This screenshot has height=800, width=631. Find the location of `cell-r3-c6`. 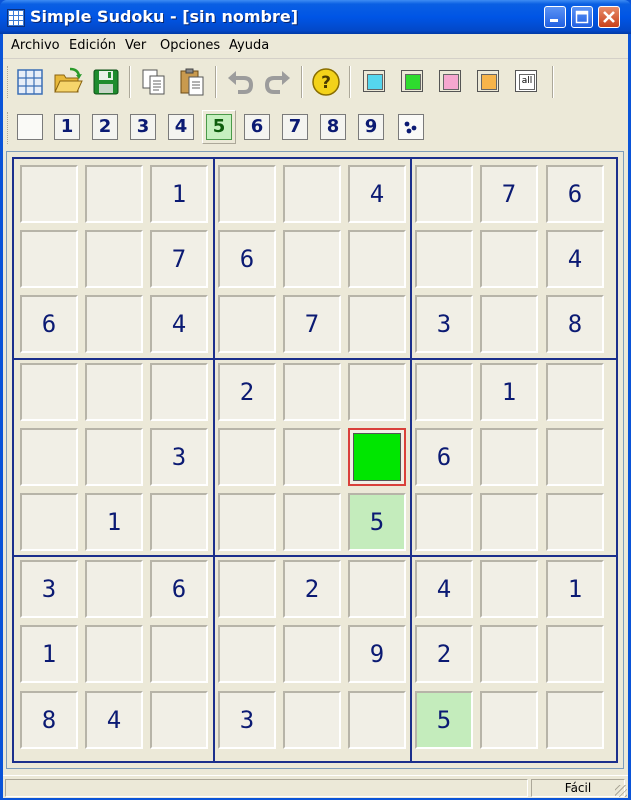

cell-r3-c6 is located at coordinates (377, 324).